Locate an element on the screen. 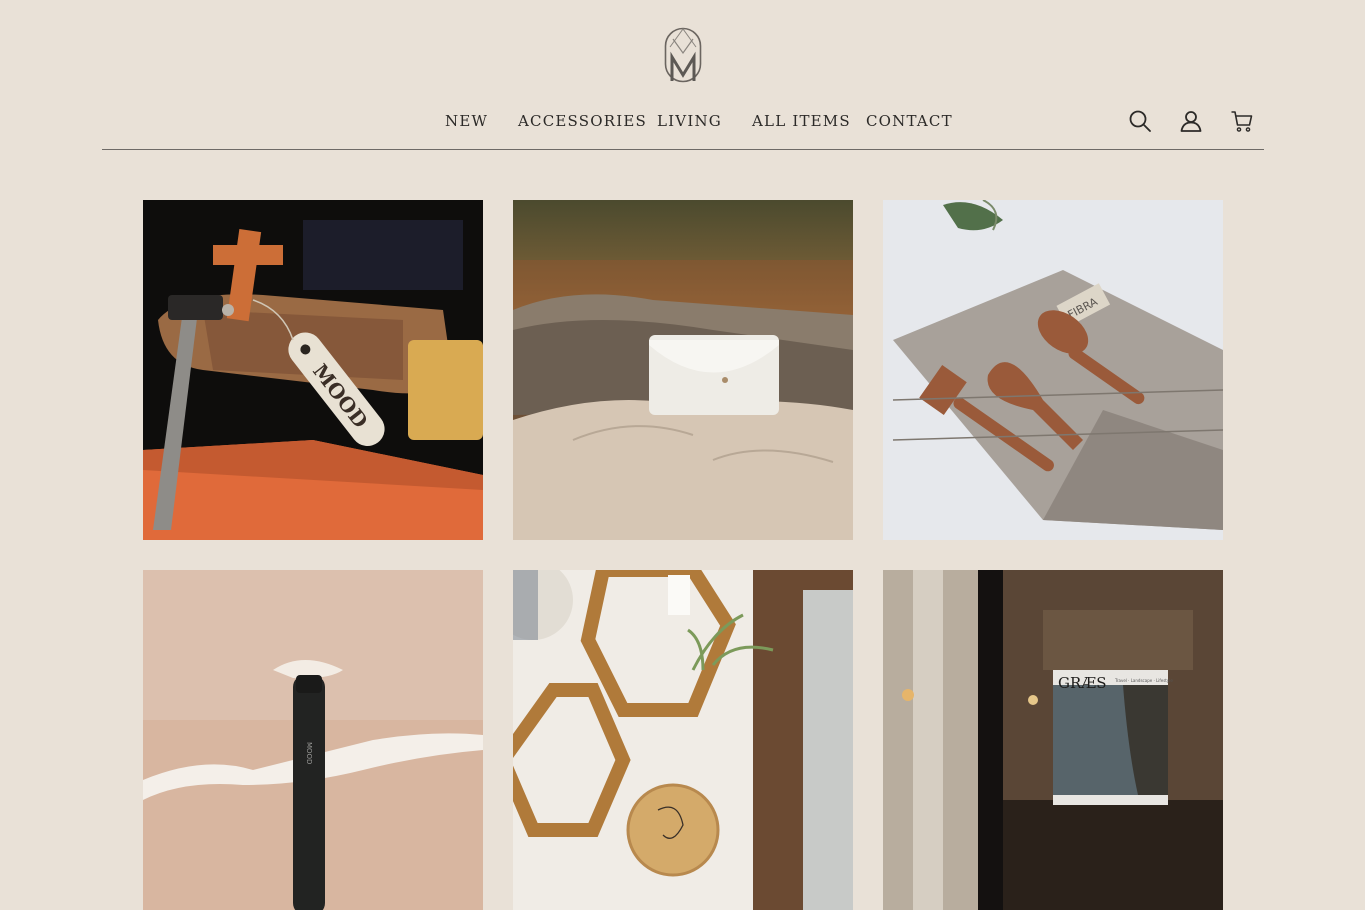  product-image-graes-book: GRÆS Travel · Landscape · Lifestyle is located at coordinates (1053, 740).